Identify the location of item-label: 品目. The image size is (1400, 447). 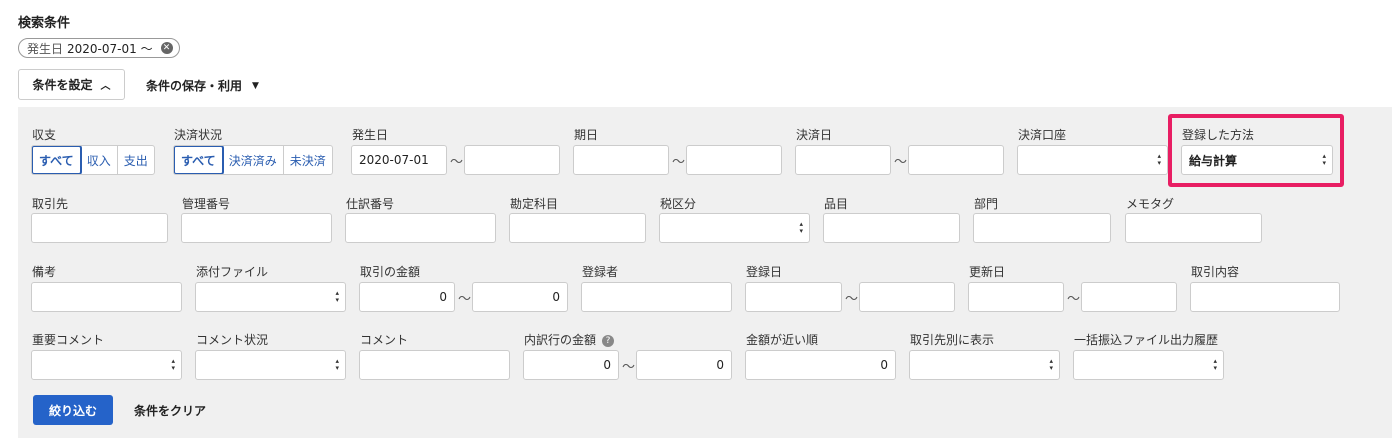
(836, 204).